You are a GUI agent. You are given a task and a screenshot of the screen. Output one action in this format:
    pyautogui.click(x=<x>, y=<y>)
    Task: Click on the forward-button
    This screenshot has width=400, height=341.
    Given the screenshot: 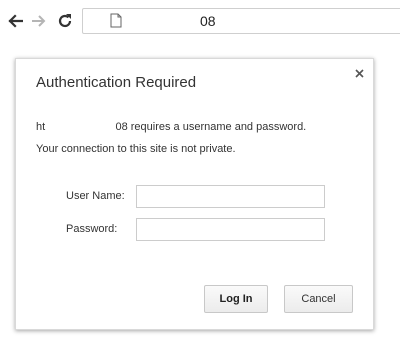 What is the action you would take?
    pyautogui.click(x=39, y=21)
    